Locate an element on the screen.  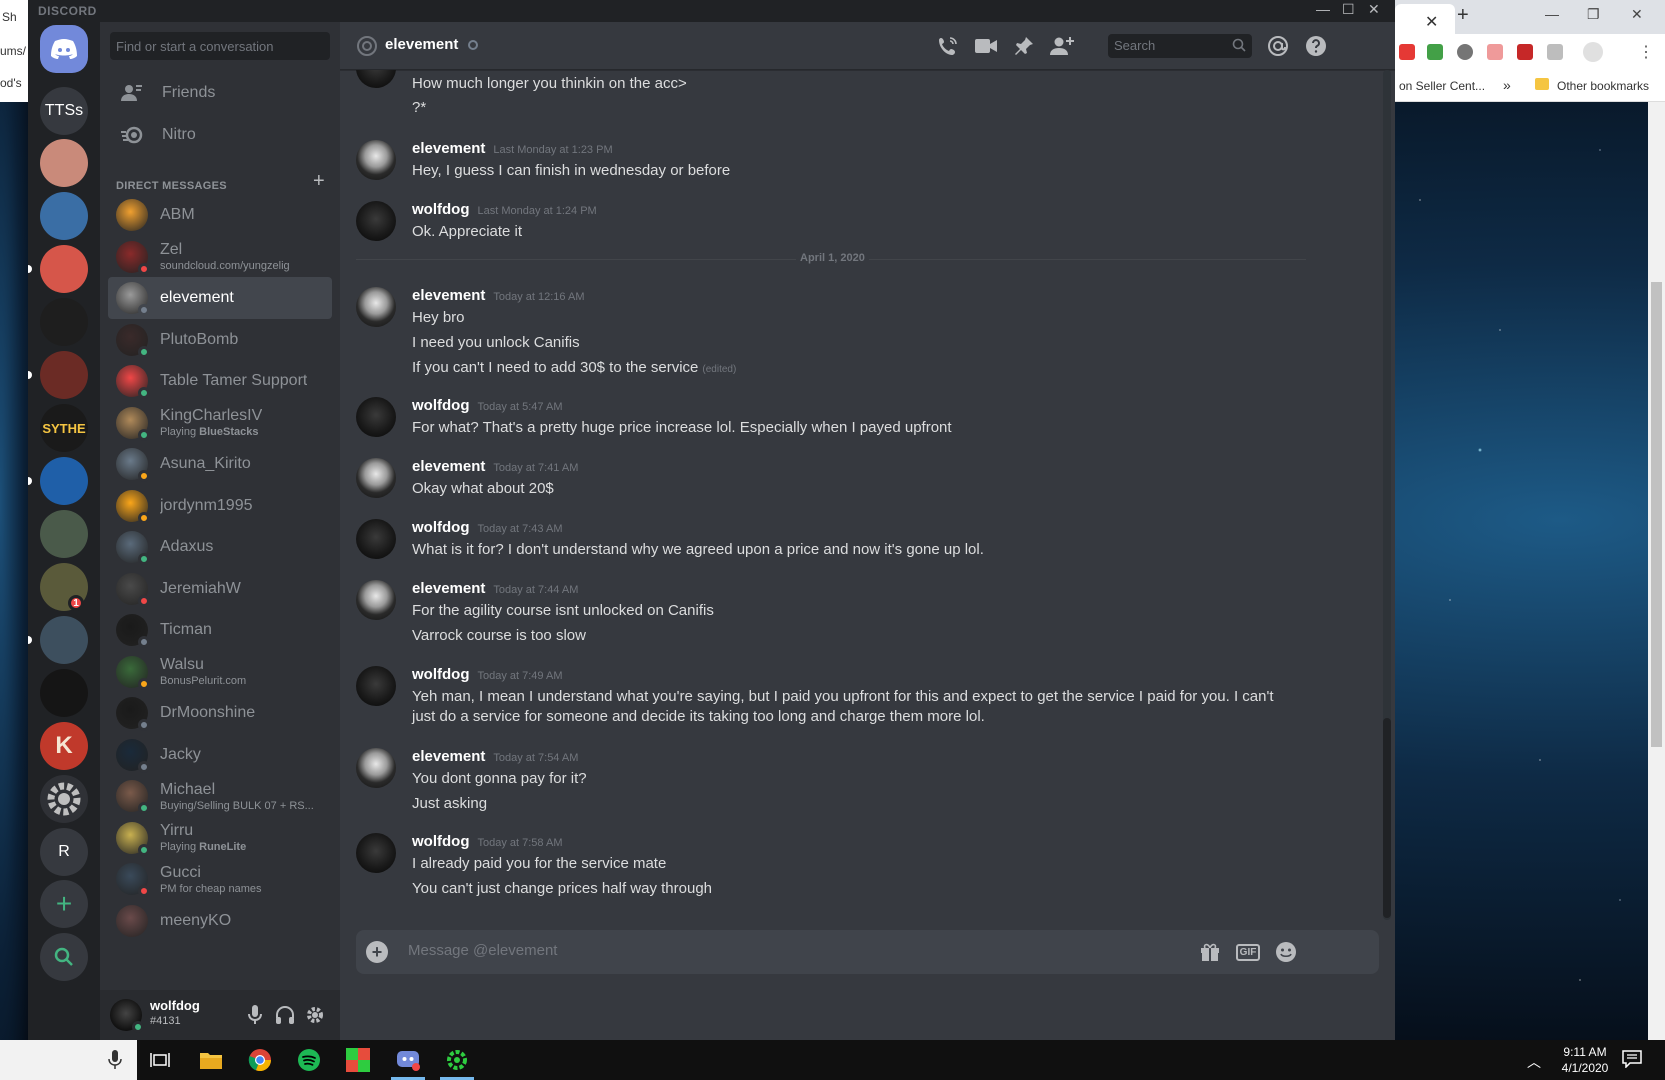
create-dm-button: + is located at coordinates (319, 181).